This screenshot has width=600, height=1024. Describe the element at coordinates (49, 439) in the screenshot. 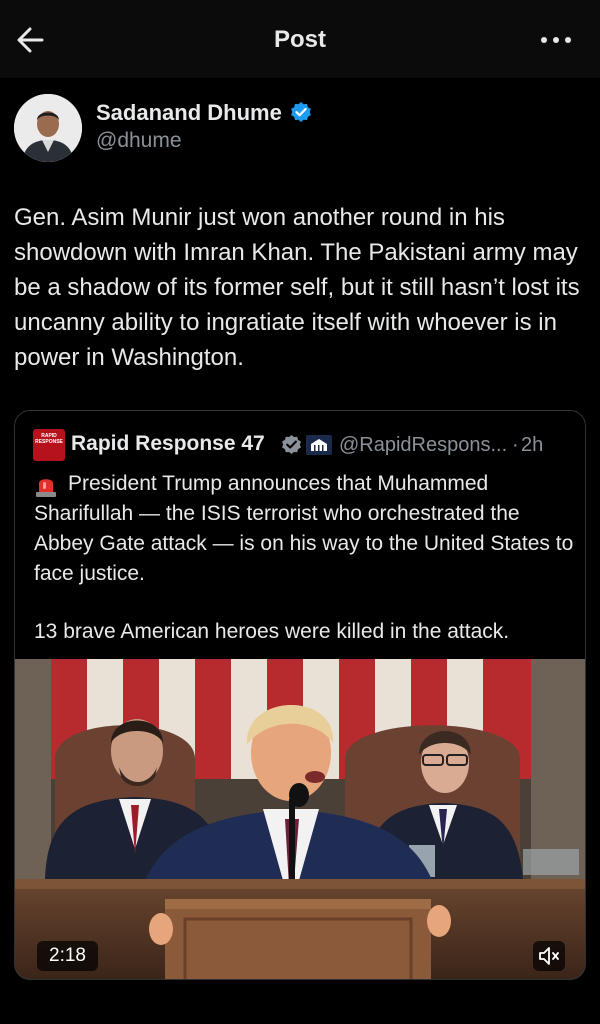

I see `logo-text: RAPID RESPONSE` at that location.